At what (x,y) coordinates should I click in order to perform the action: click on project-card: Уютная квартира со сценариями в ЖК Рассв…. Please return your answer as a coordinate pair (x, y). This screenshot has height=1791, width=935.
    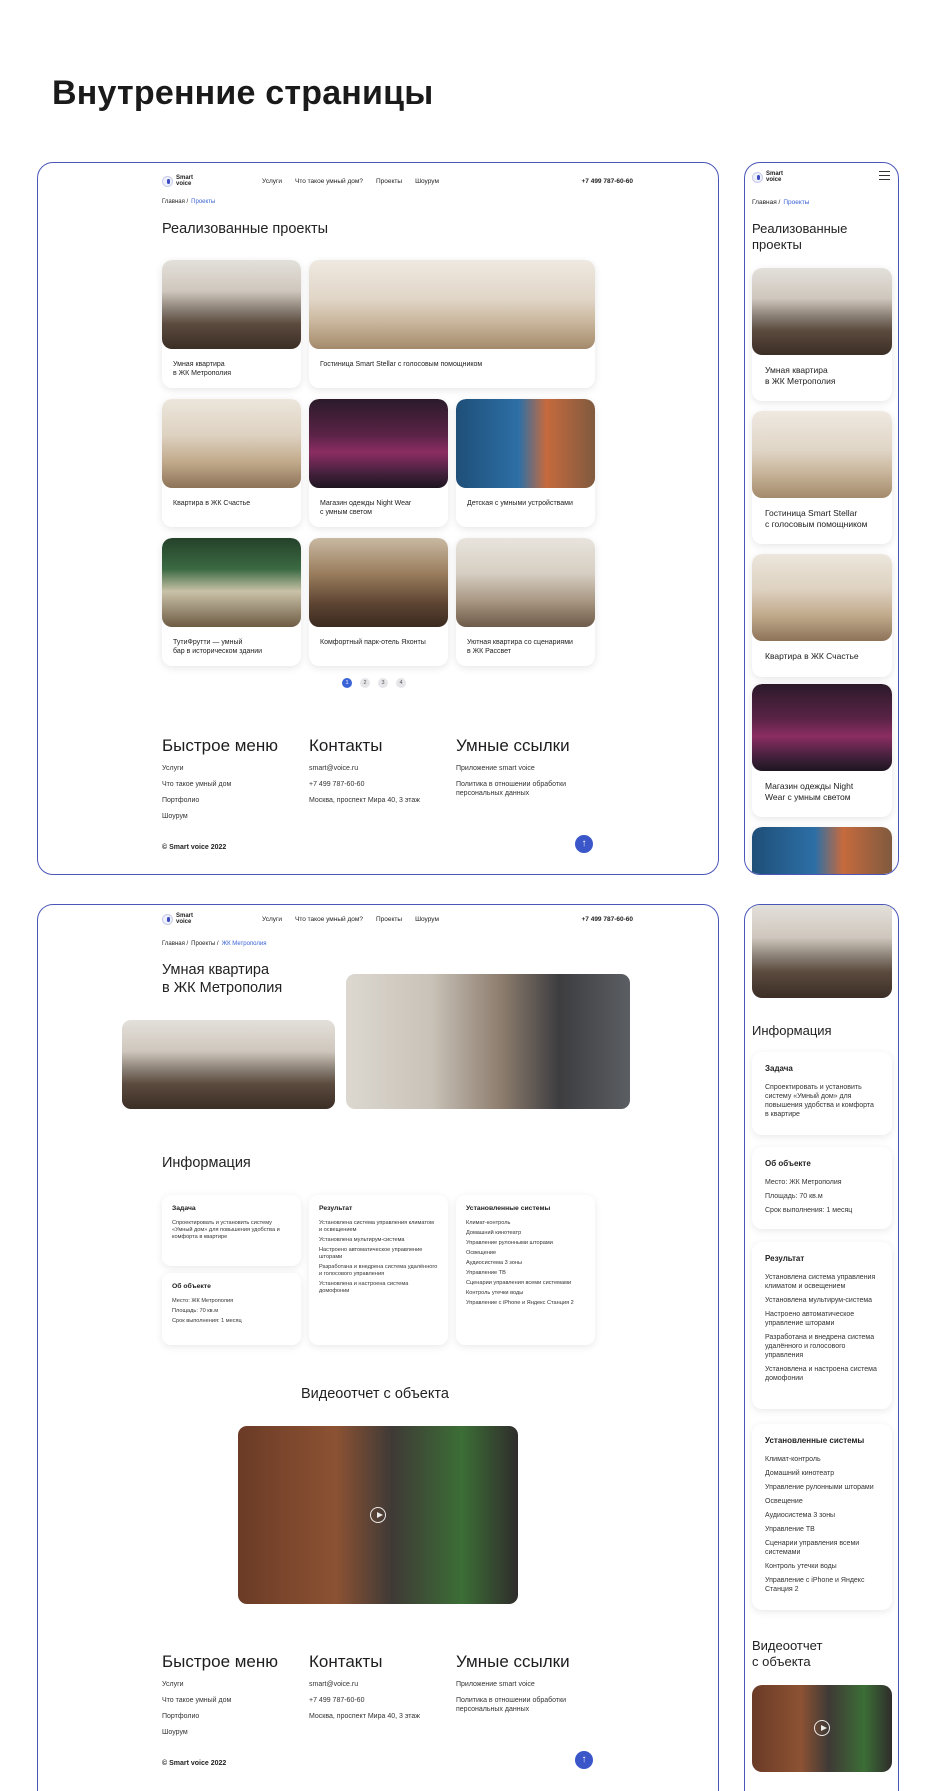
    Looking at the image, I should click on (525, 602).